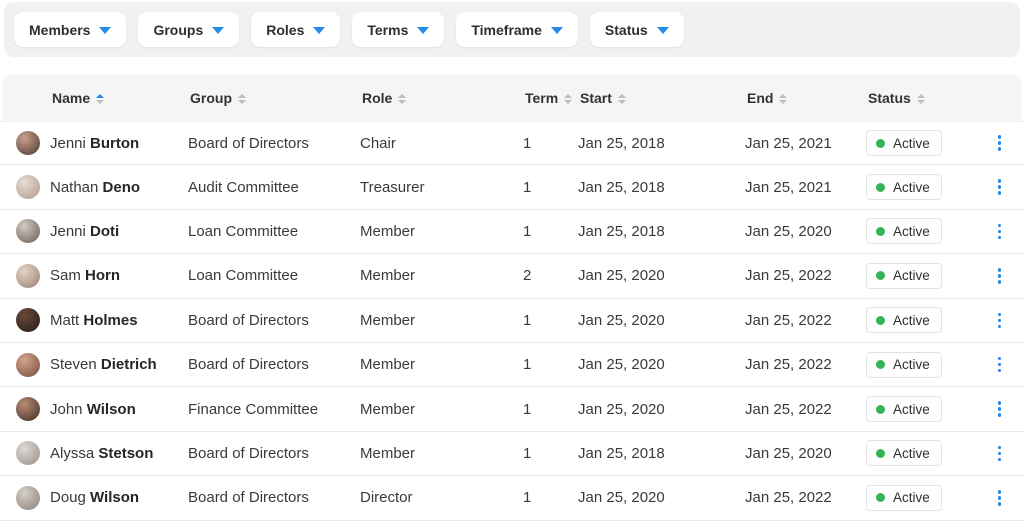 The width and height of the screenshot is (1024, 521). Describe the element at coordinates (626, 29) in the screenshot. I see `filter-dropdown-label: Status` at that location.